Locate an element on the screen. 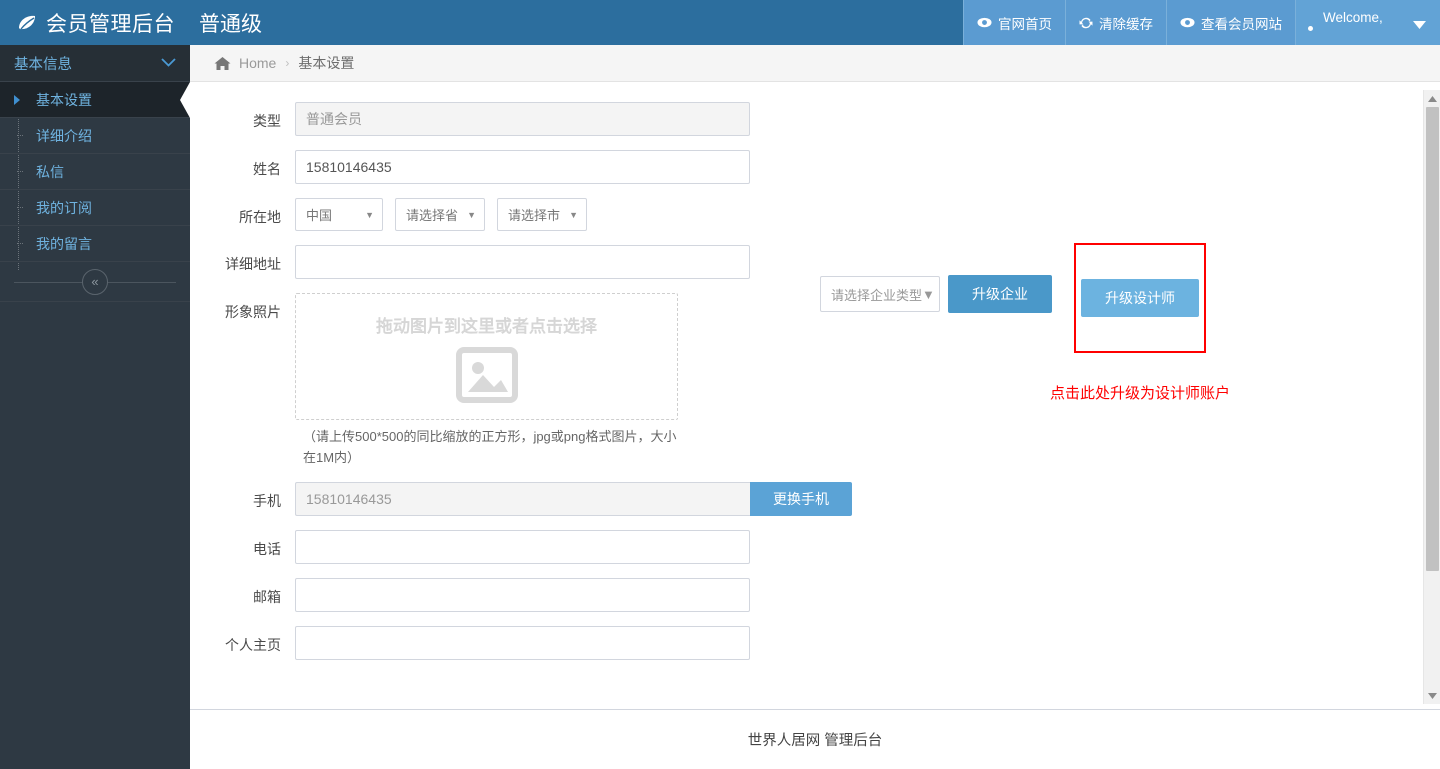 The image size is (1440, 769). field-row-homepage: 个人主页 is located at coordinates (815, 643).